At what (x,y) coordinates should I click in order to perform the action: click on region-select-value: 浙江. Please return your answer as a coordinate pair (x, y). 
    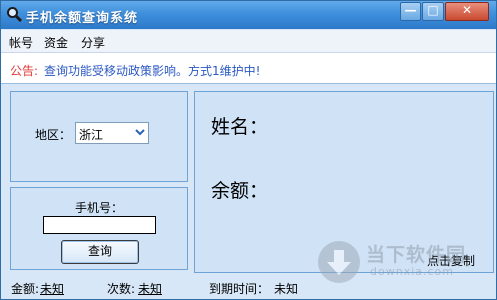
    Looking at the image, I should click on (91, 135).